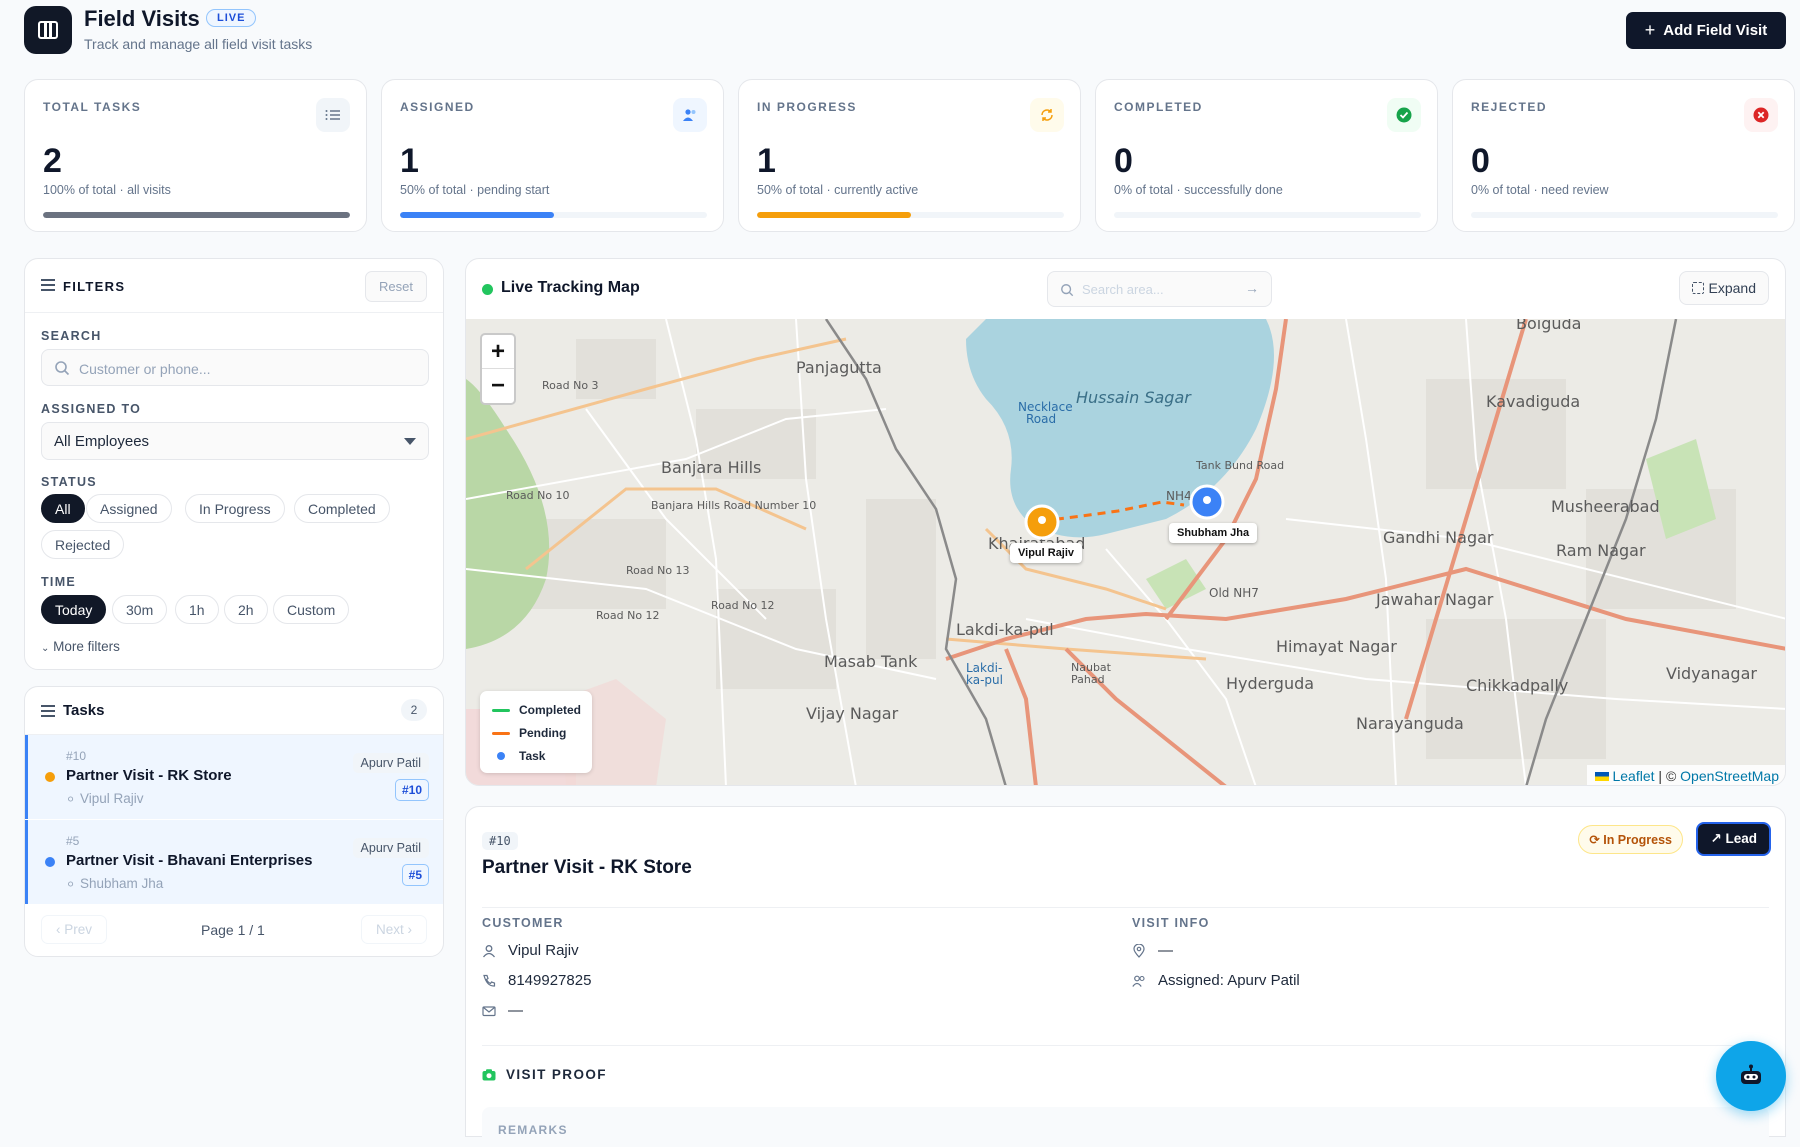  I want to click on leaflet-link: Leaflet, so click(1633, 776).